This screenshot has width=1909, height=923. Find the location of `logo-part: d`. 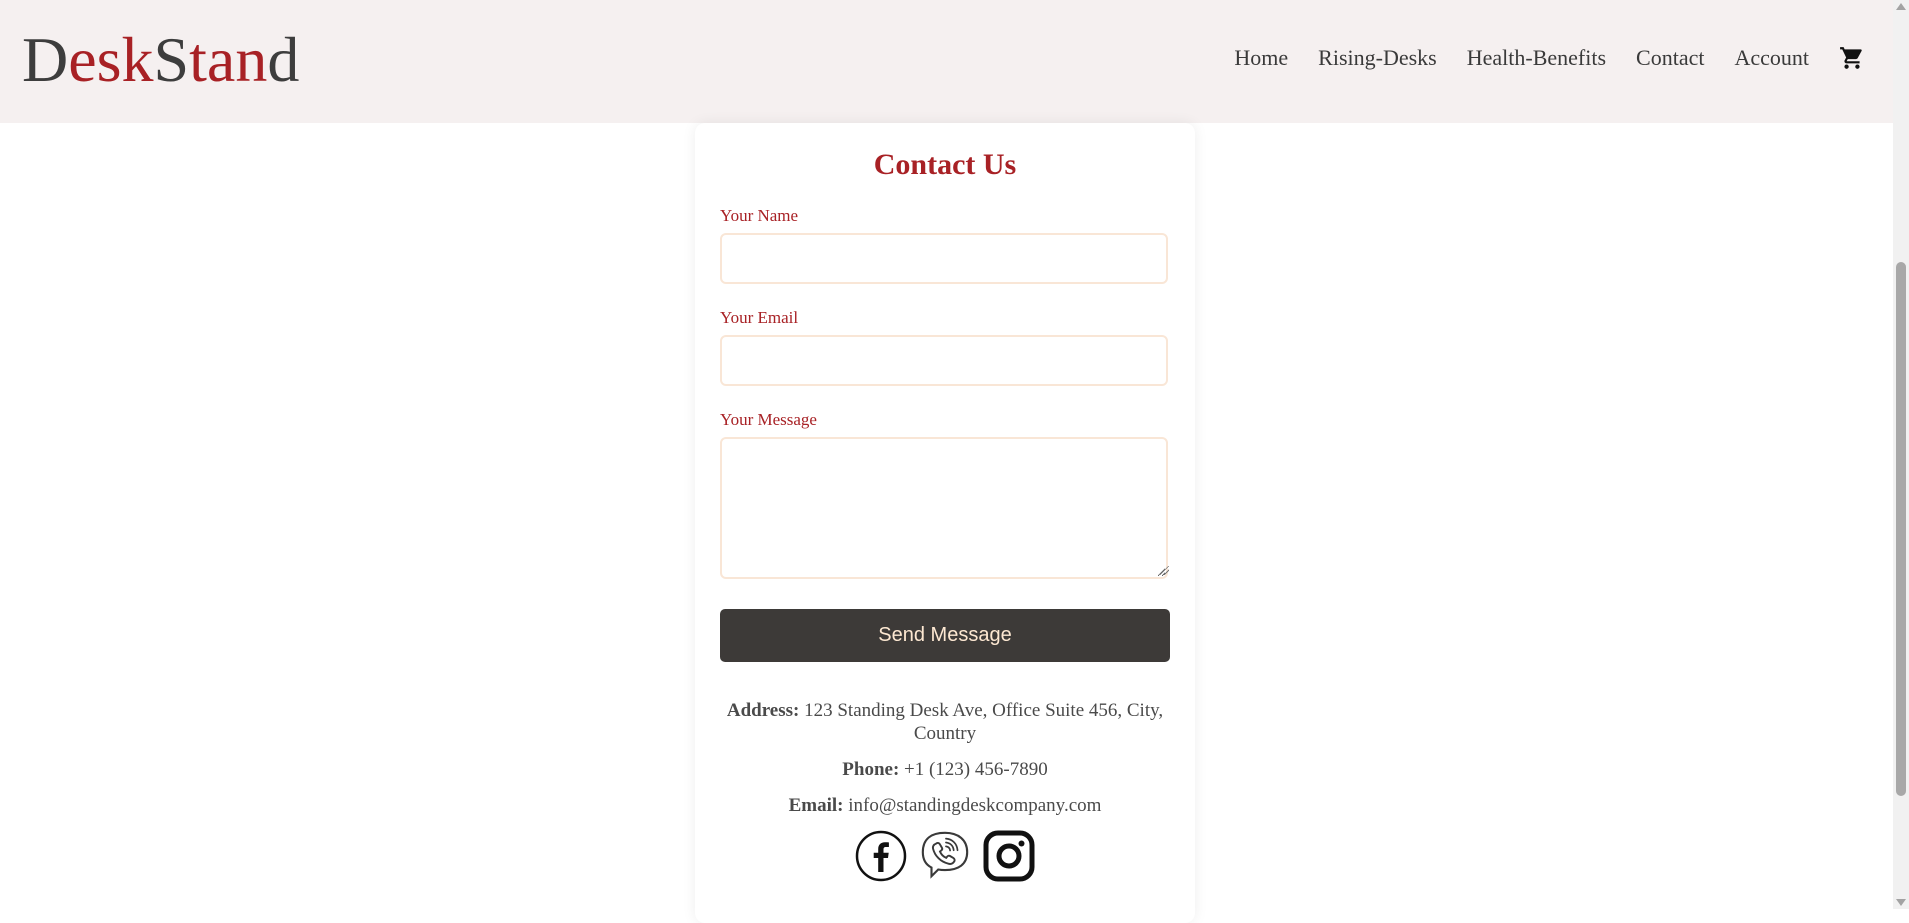

logo-part: d is located at coordinates (283, 59).